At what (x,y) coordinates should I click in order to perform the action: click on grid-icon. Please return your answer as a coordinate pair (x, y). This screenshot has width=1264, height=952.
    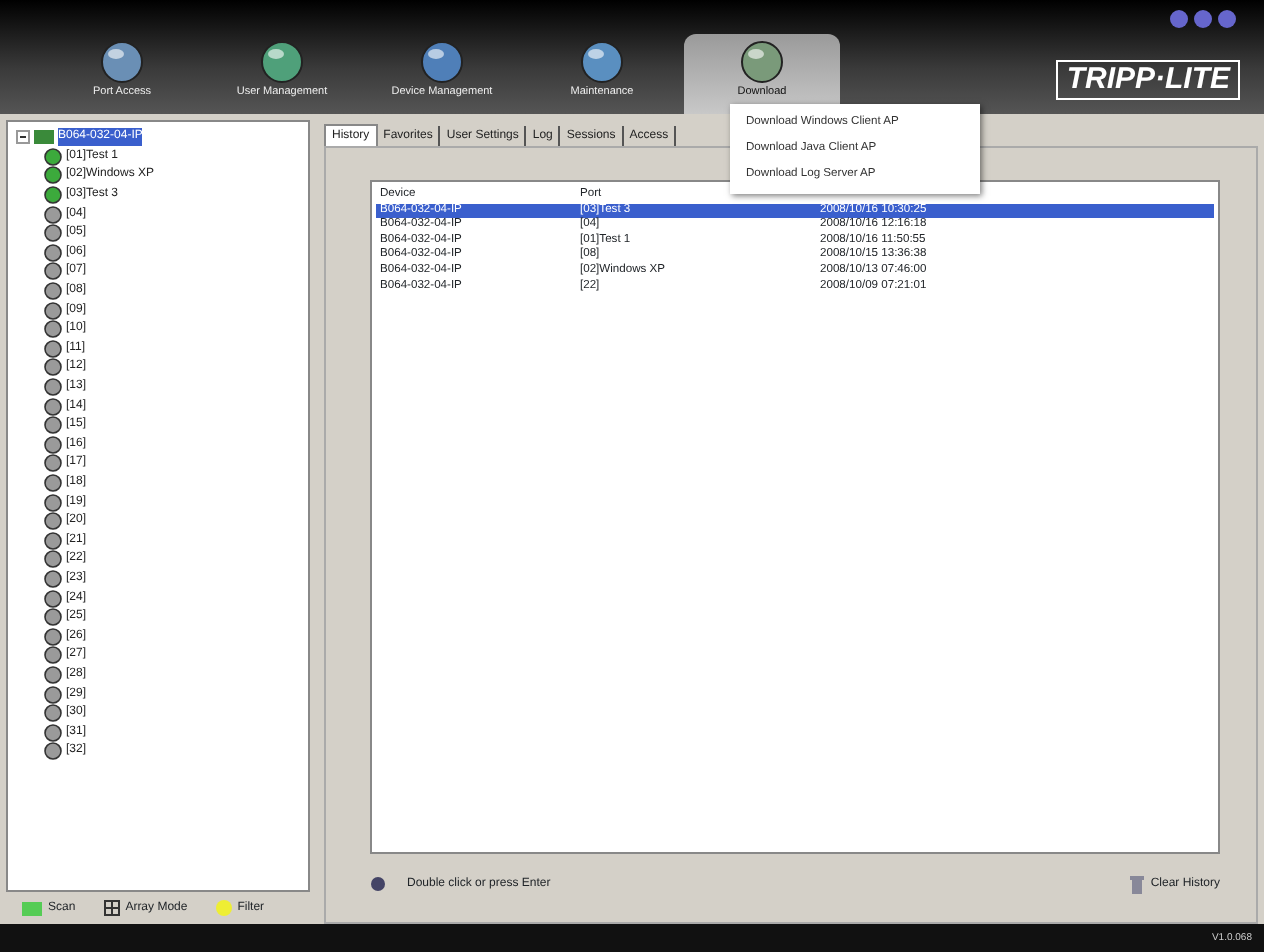
    Looking at the image, I should click on (111, 908).